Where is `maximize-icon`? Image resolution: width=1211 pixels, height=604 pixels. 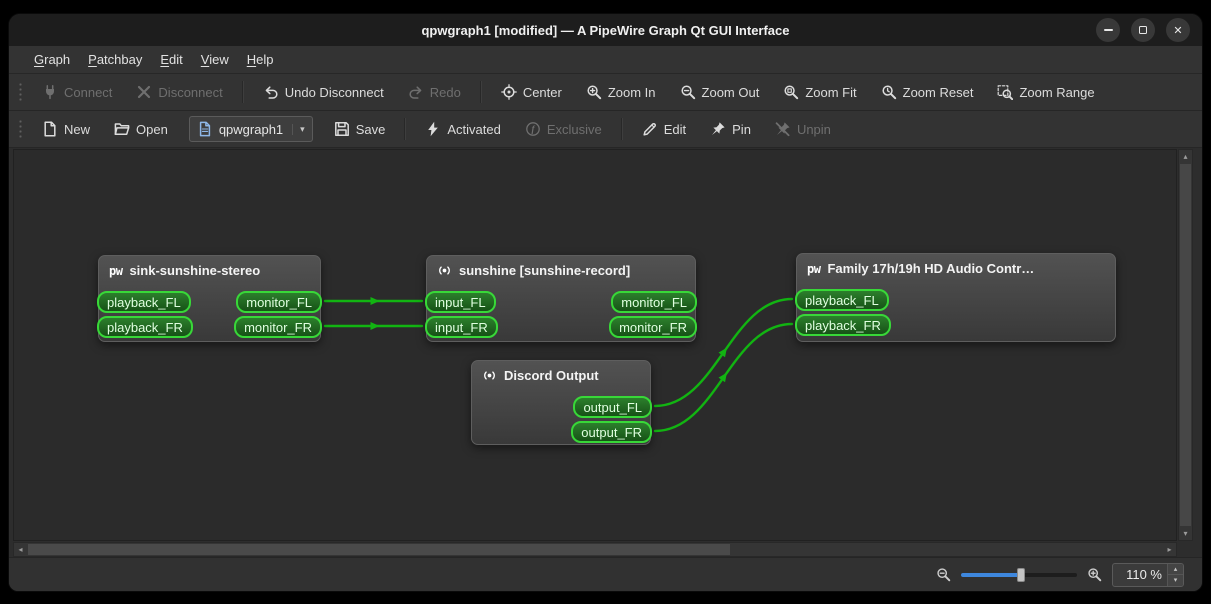 maximize-icon is located at coordinates (1143, 30).